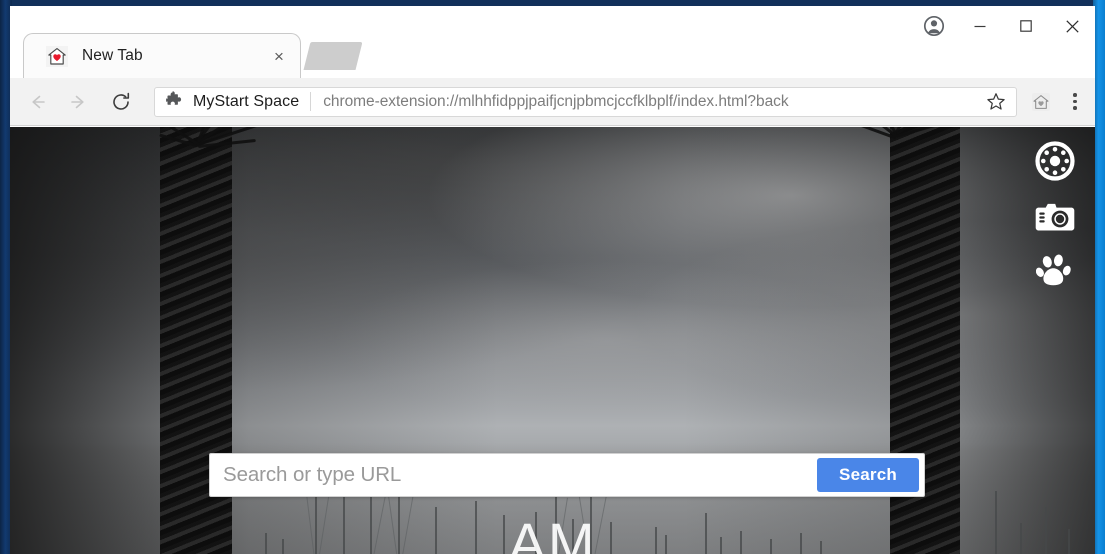  I want to click on side-icon-rail, so click(1055, 216).